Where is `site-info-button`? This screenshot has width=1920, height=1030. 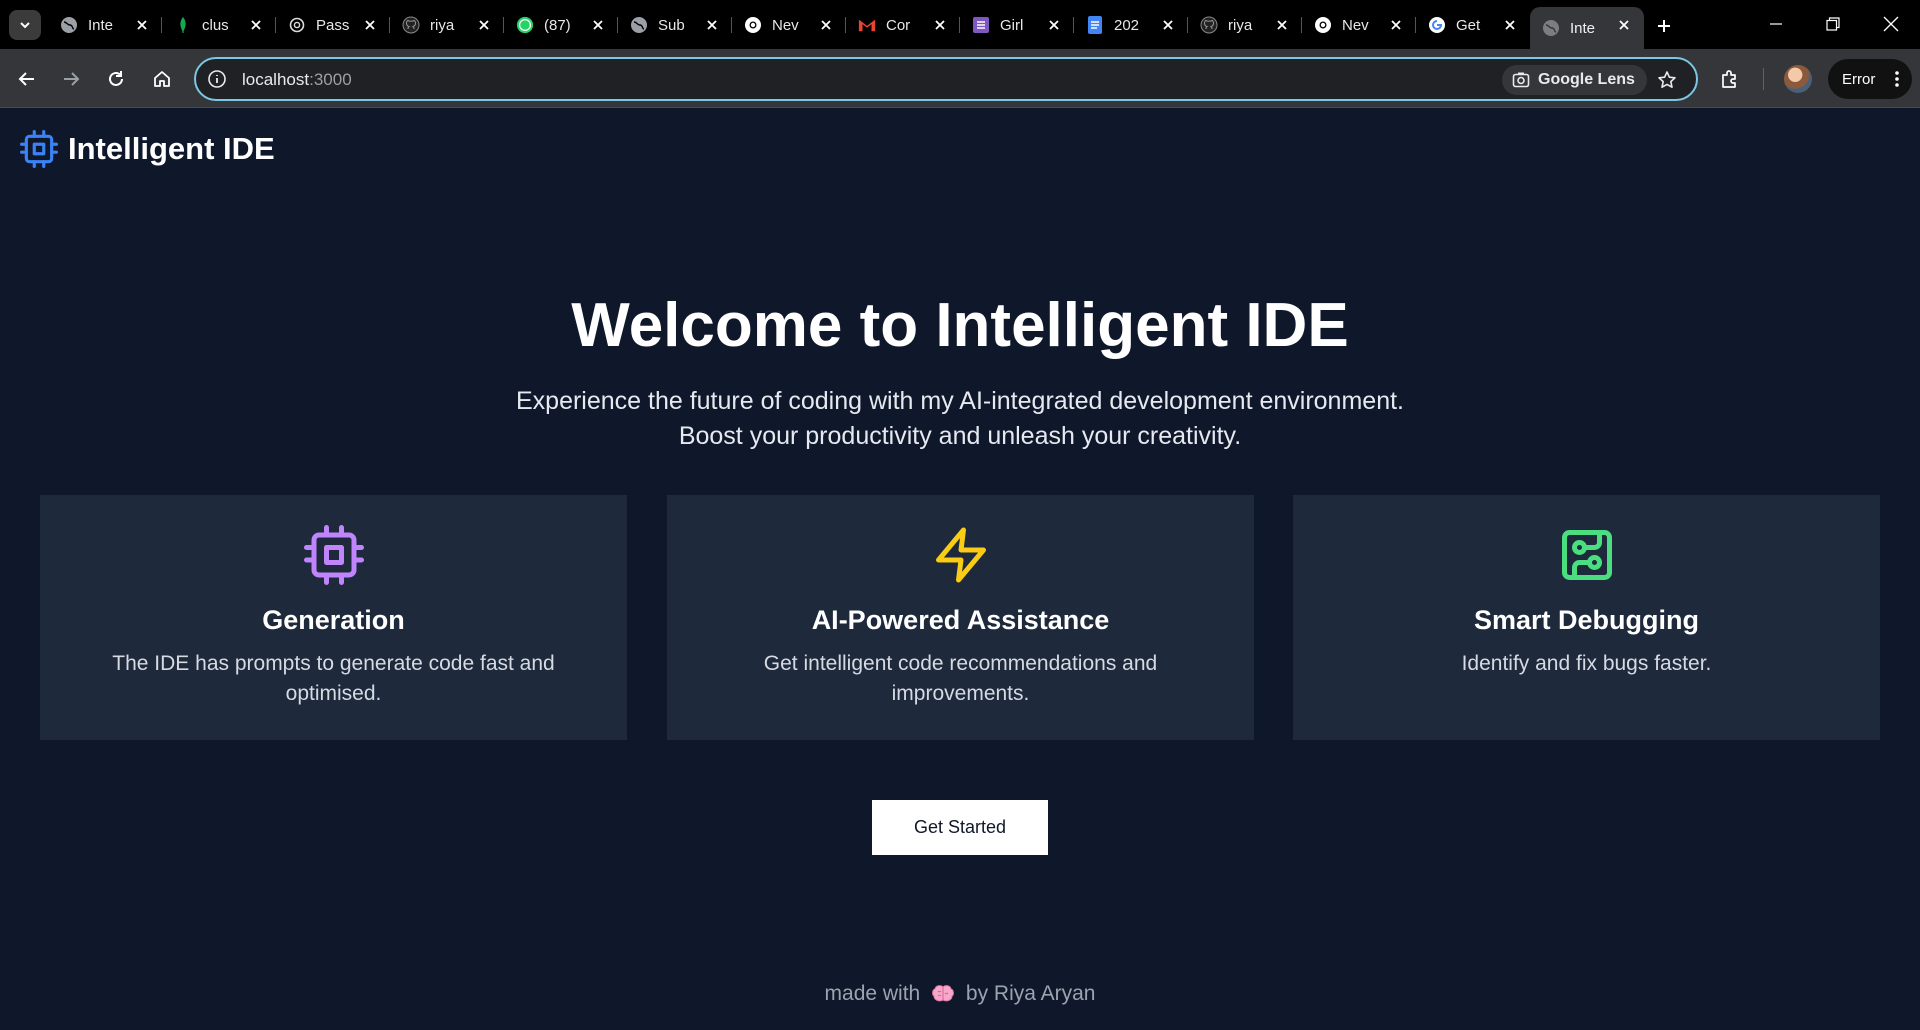
site-info-button is located at coordinates (217, 79).